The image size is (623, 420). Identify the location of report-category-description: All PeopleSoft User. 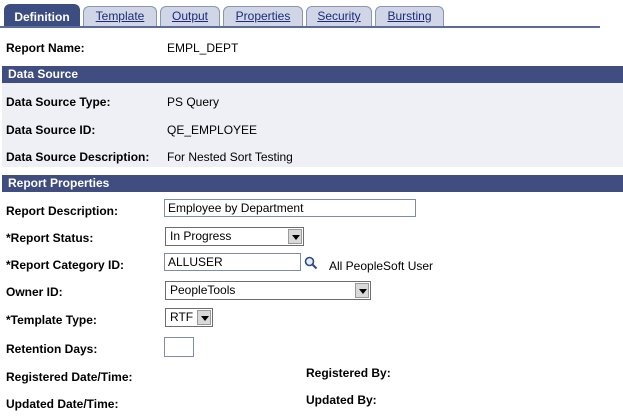
(381, 266).